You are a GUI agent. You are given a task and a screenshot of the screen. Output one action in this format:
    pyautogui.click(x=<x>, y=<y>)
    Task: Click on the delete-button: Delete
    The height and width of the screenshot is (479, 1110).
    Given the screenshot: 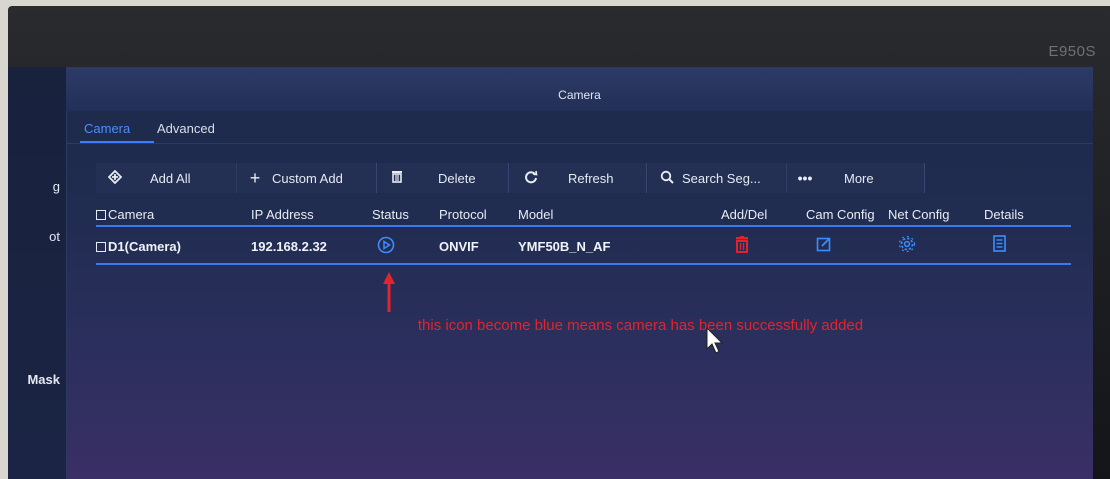 What is the action you would take?
    pyautogui.click(x=443, y=178)
    